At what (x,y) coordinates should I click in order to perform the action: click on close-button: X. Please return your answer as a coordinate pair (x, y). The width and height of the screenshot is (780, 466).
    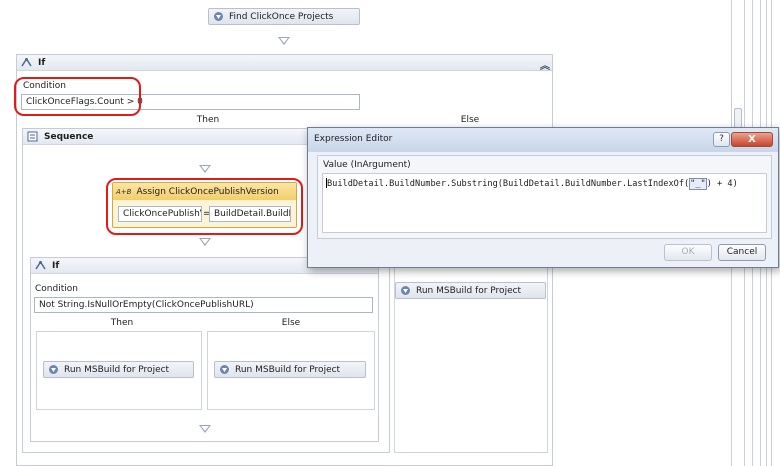
    Looking at the image, I should click on (752, 139).